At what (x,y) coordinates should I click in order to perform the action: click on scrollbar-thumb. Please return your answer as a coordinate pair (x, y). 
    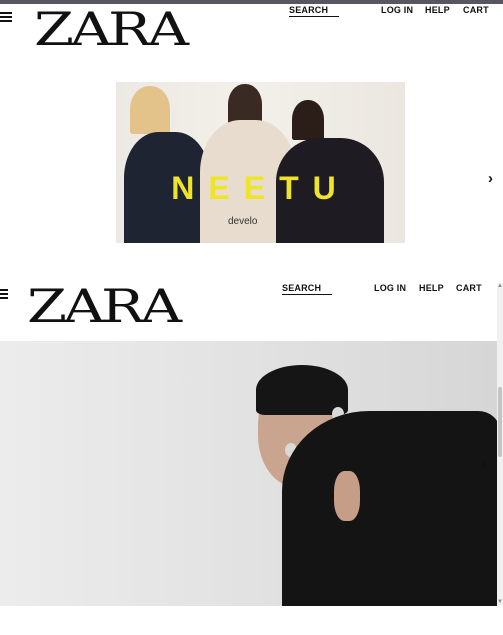
    Looking at the image, I should click on (500, 422).